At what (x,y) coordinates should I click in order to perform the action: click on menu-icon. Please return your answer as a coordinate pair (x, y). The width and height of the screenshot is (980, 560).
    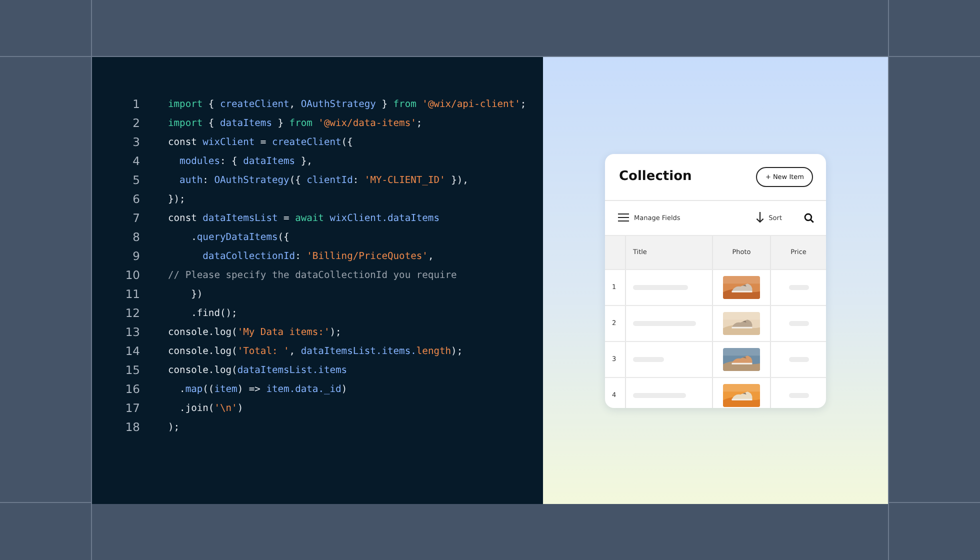
    Looking at the image, I should click on (623, 217).